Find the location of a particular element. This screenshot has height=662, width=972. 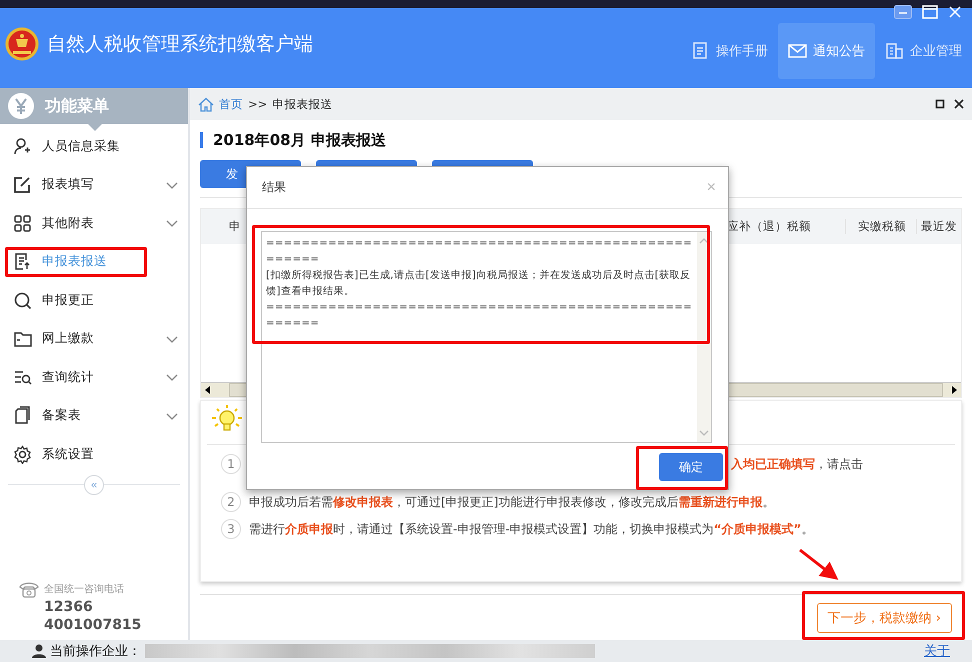

dialog-title: 结果 is located at coordinates (274, 187).